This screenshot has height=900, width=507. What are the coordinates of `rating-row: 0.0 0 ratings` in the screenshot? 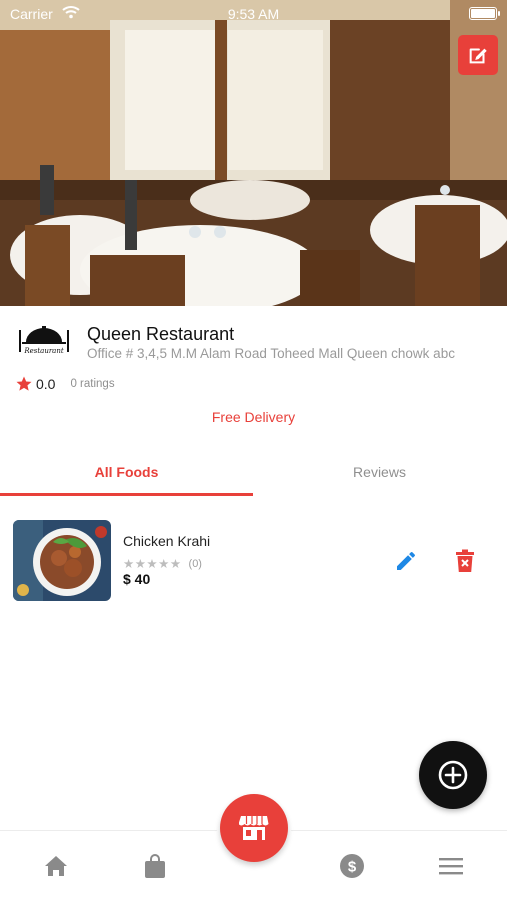 It's located at (65, 384).